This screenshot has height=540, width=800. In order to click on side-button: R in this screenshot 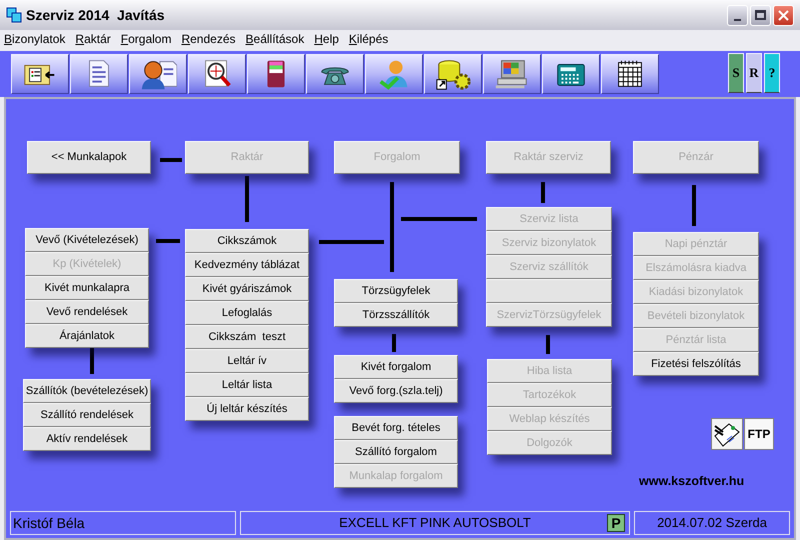, I will do `click(754, 73)`.